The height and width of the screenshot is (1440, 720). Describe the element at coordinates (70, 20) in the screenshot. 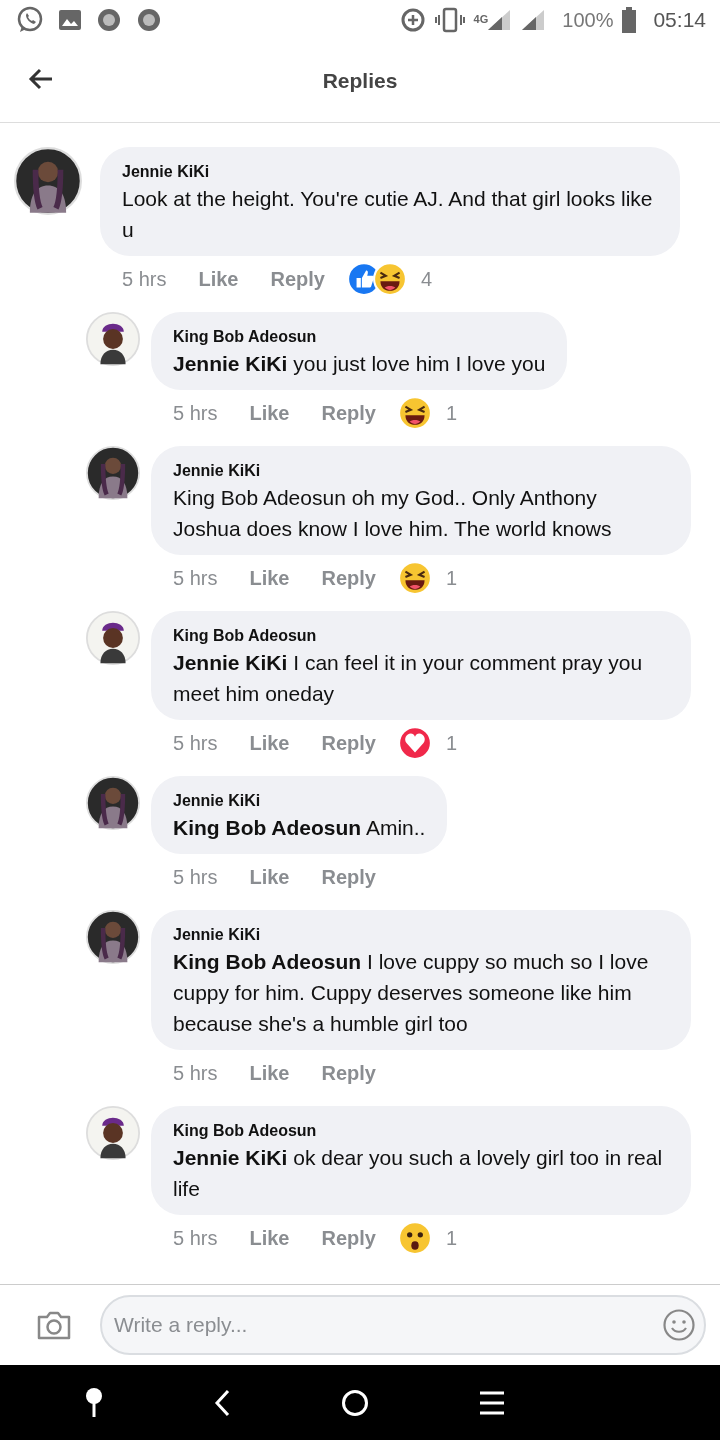

I see `image-icon` at that location.